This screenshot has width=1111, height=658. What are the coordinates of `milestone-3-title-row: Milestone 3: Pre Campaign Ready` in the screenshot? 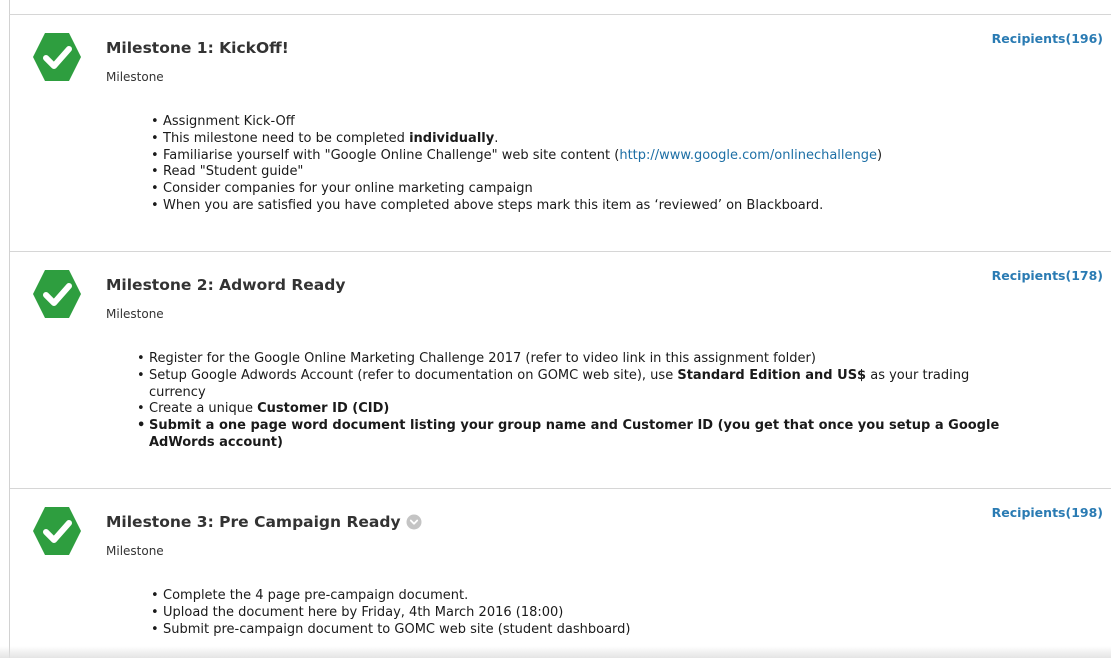 It's located at (264, 522).